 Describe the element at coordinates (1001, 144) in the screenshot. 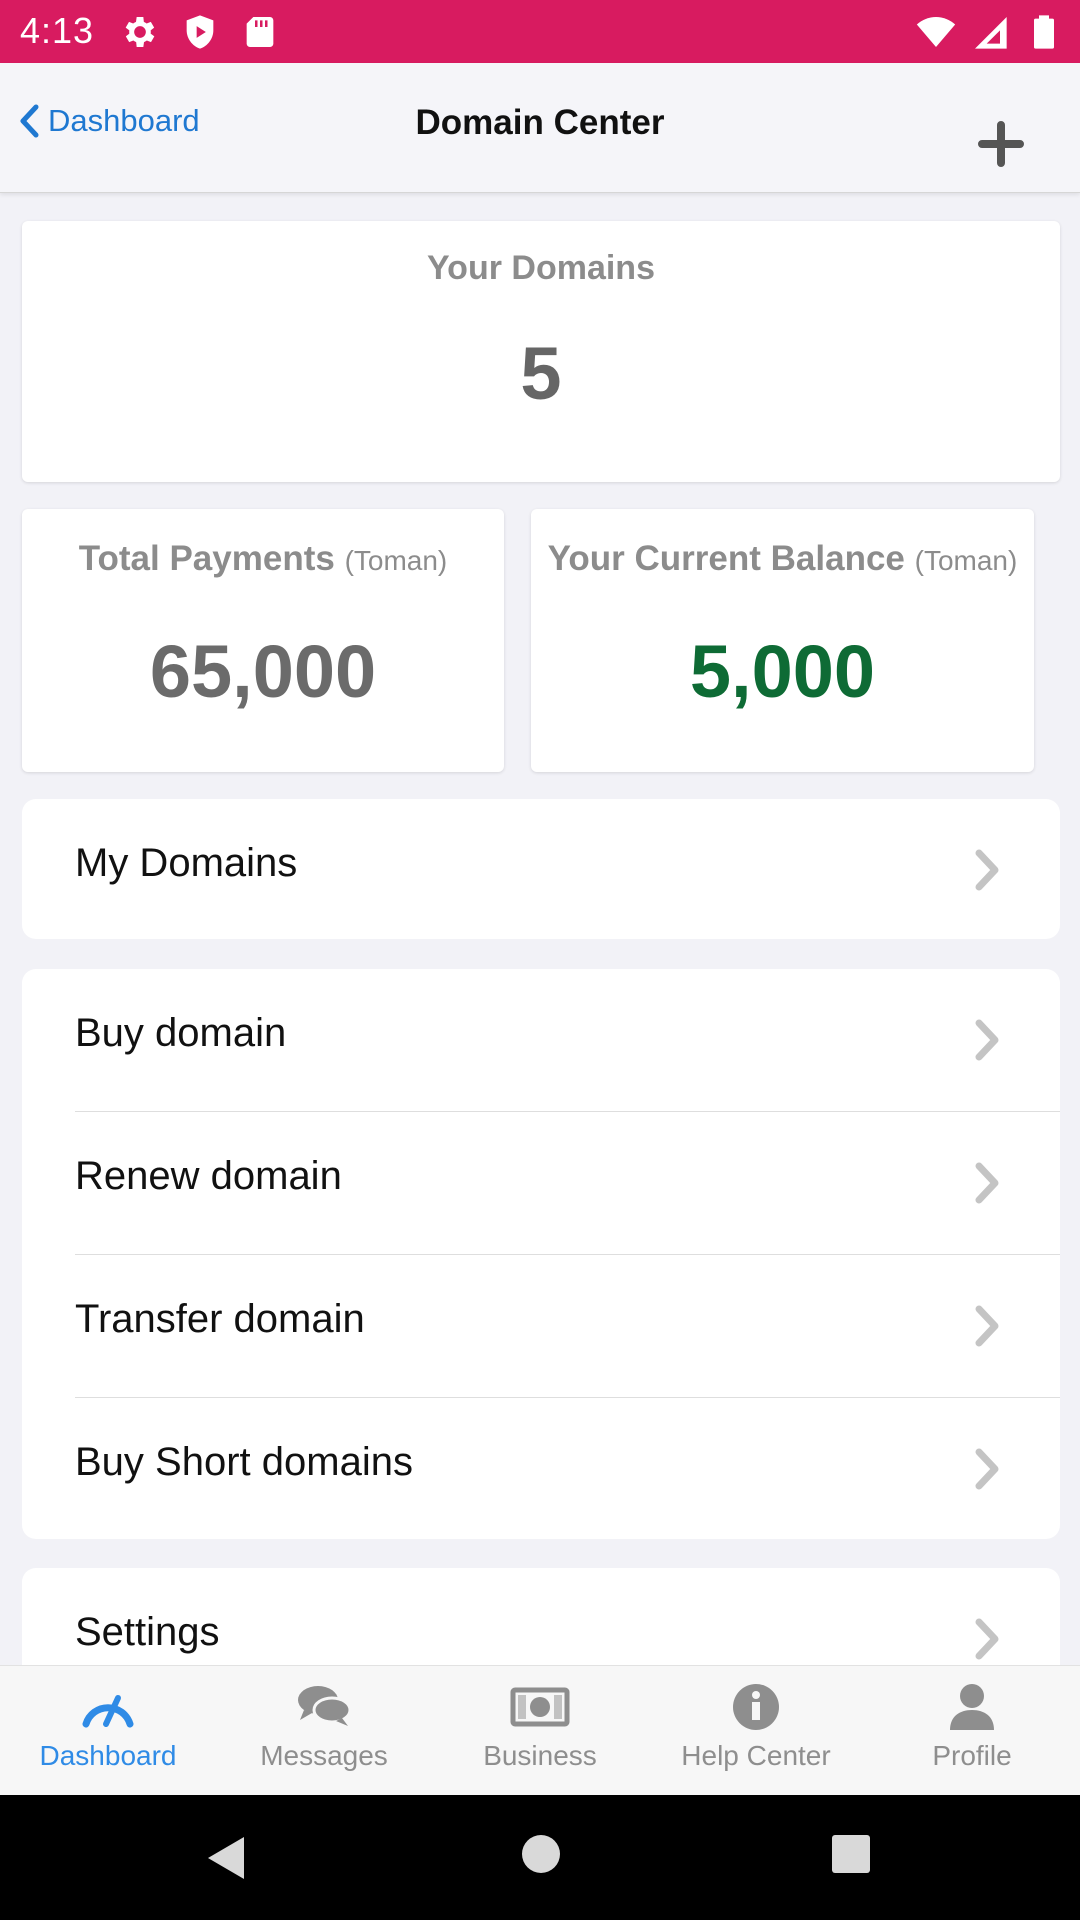

I see `add-icon` at that location.